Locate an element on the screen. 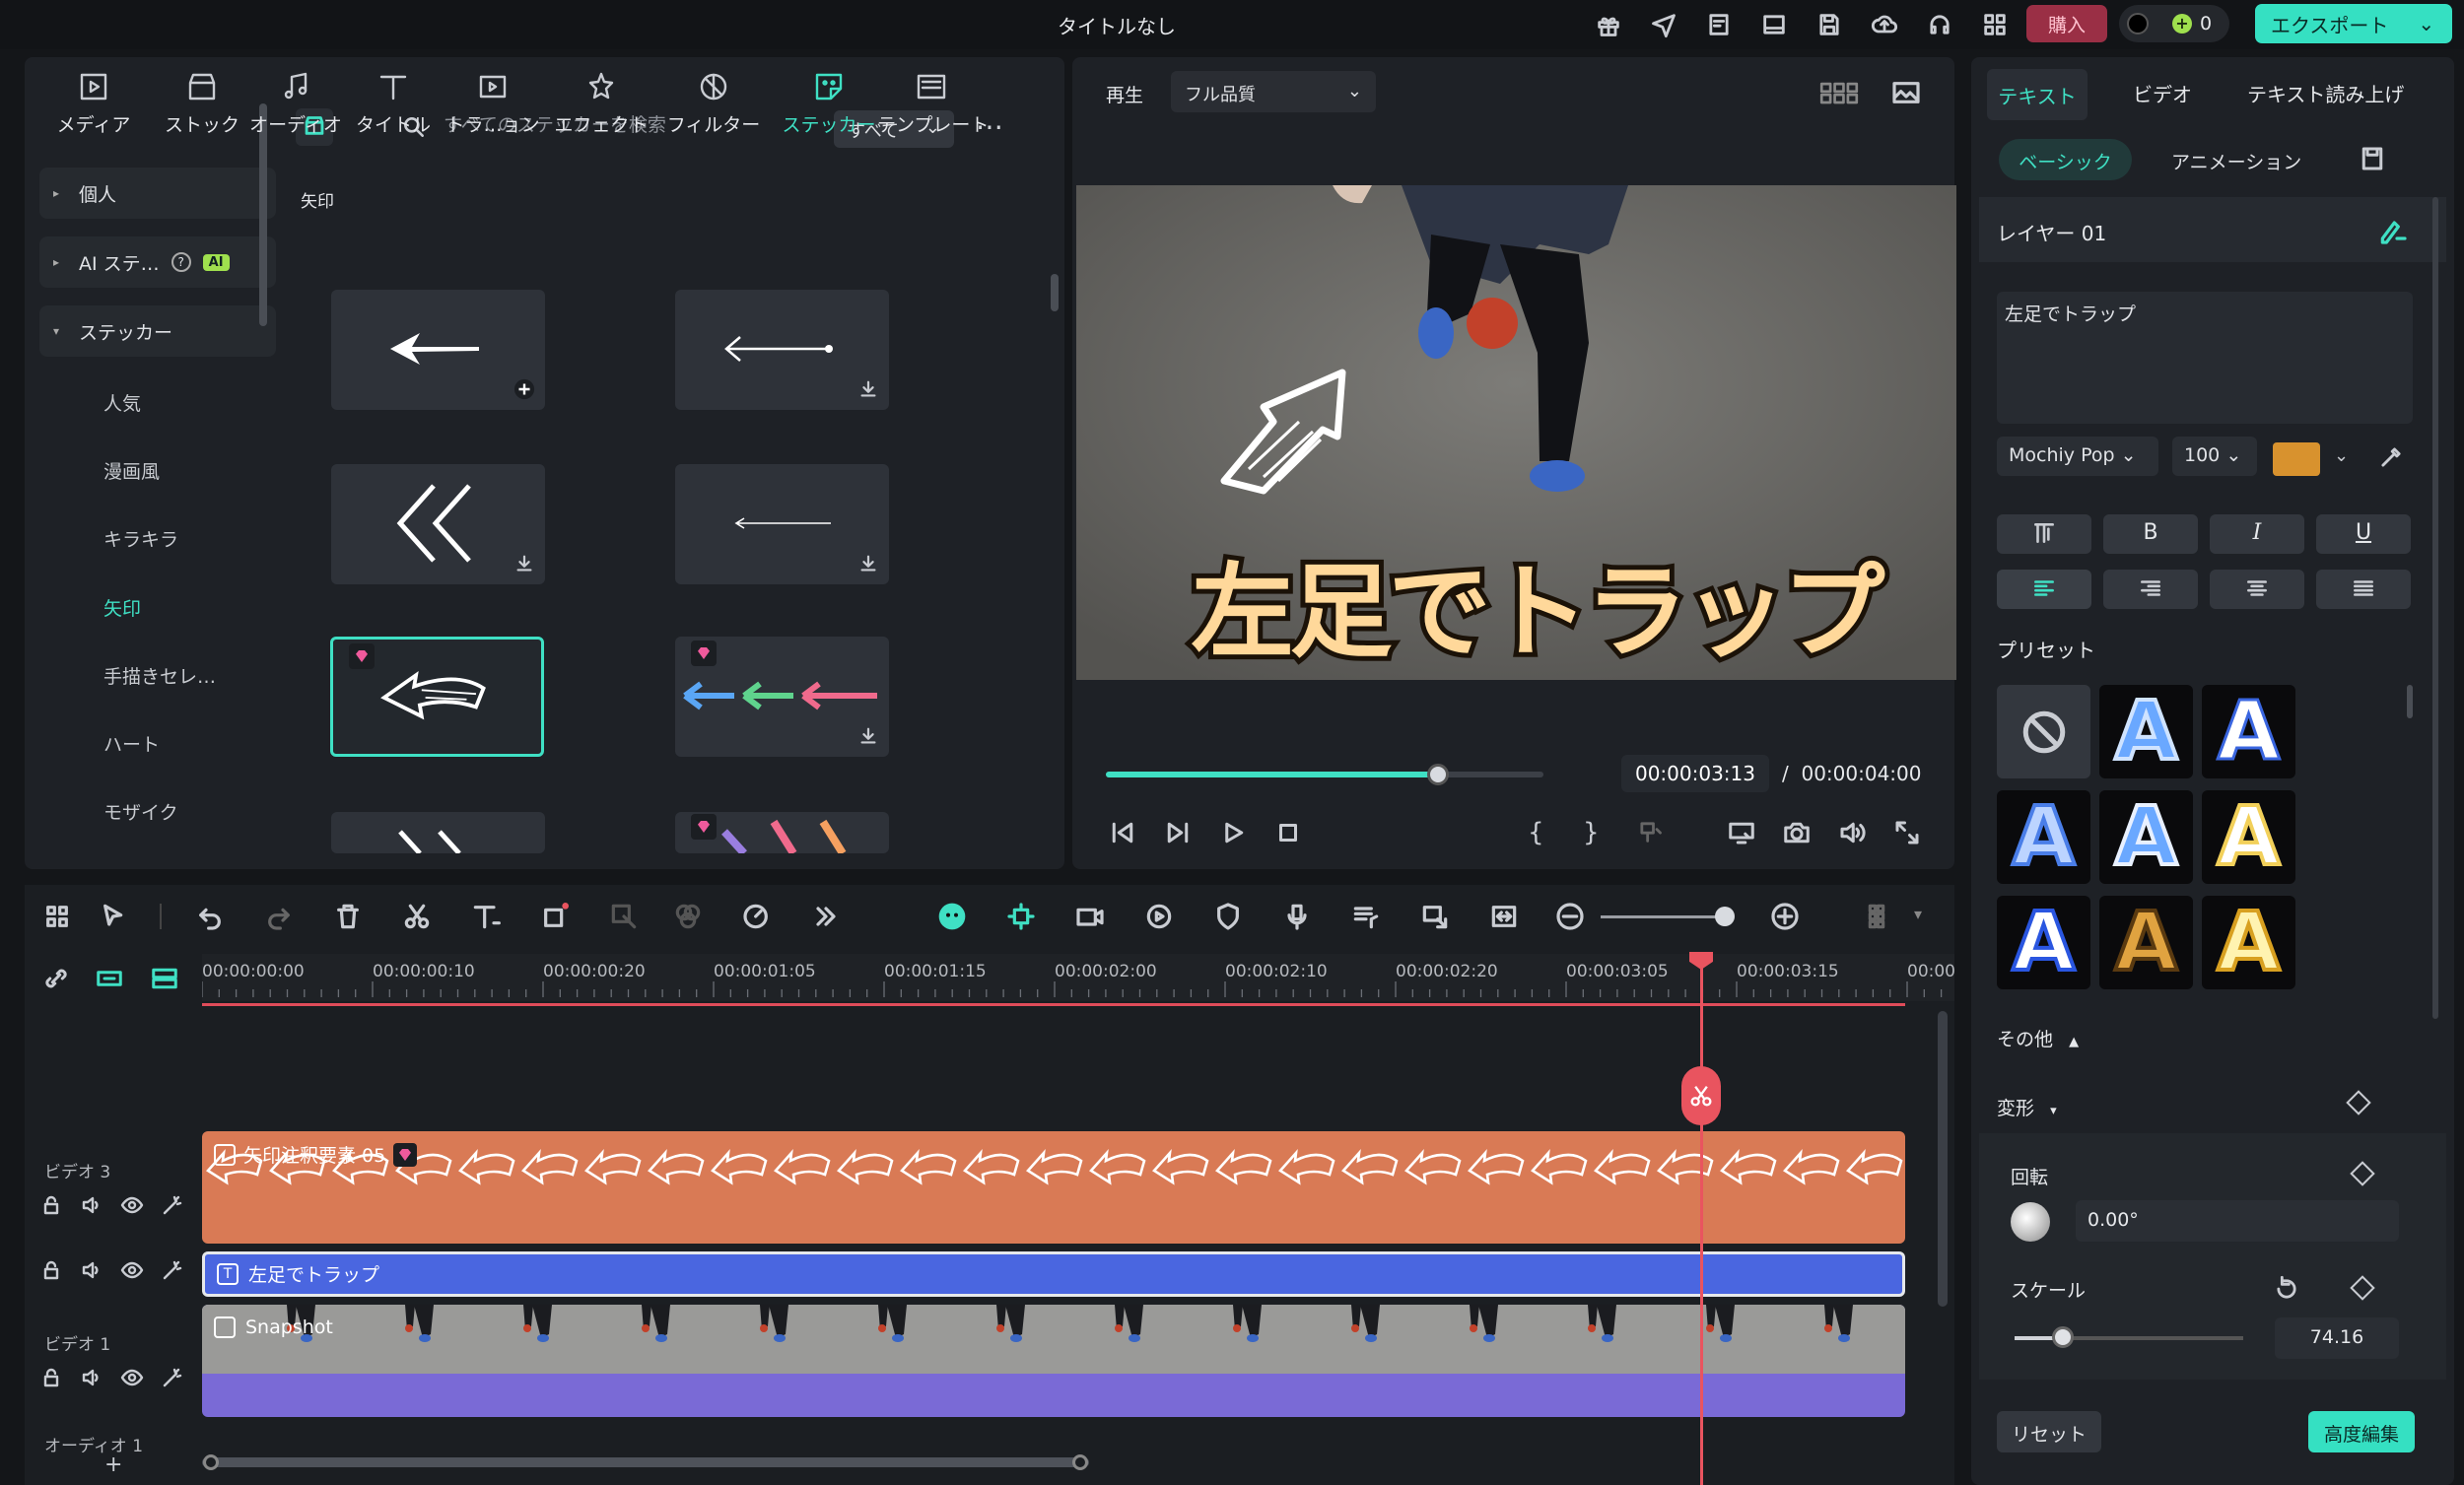 The width and height of the screenshot is (2464, 1485). camera-icon is located at coordinates (1798, 835).